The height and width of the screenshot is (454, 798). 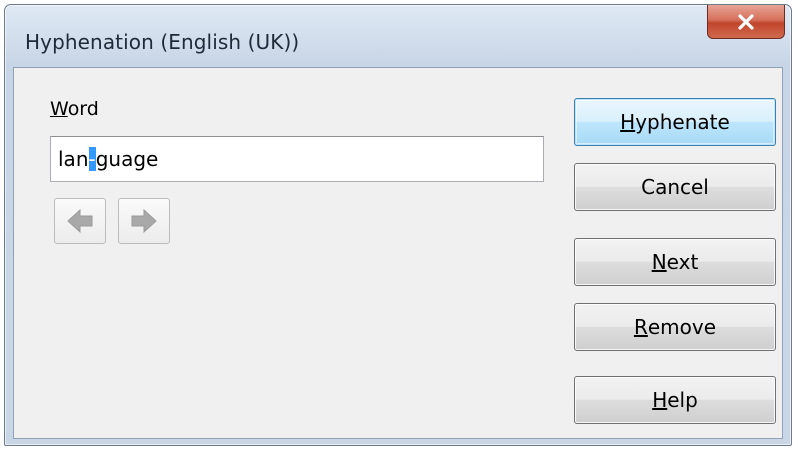 I want to click on help-button: Help, so click(x=675, y=400).